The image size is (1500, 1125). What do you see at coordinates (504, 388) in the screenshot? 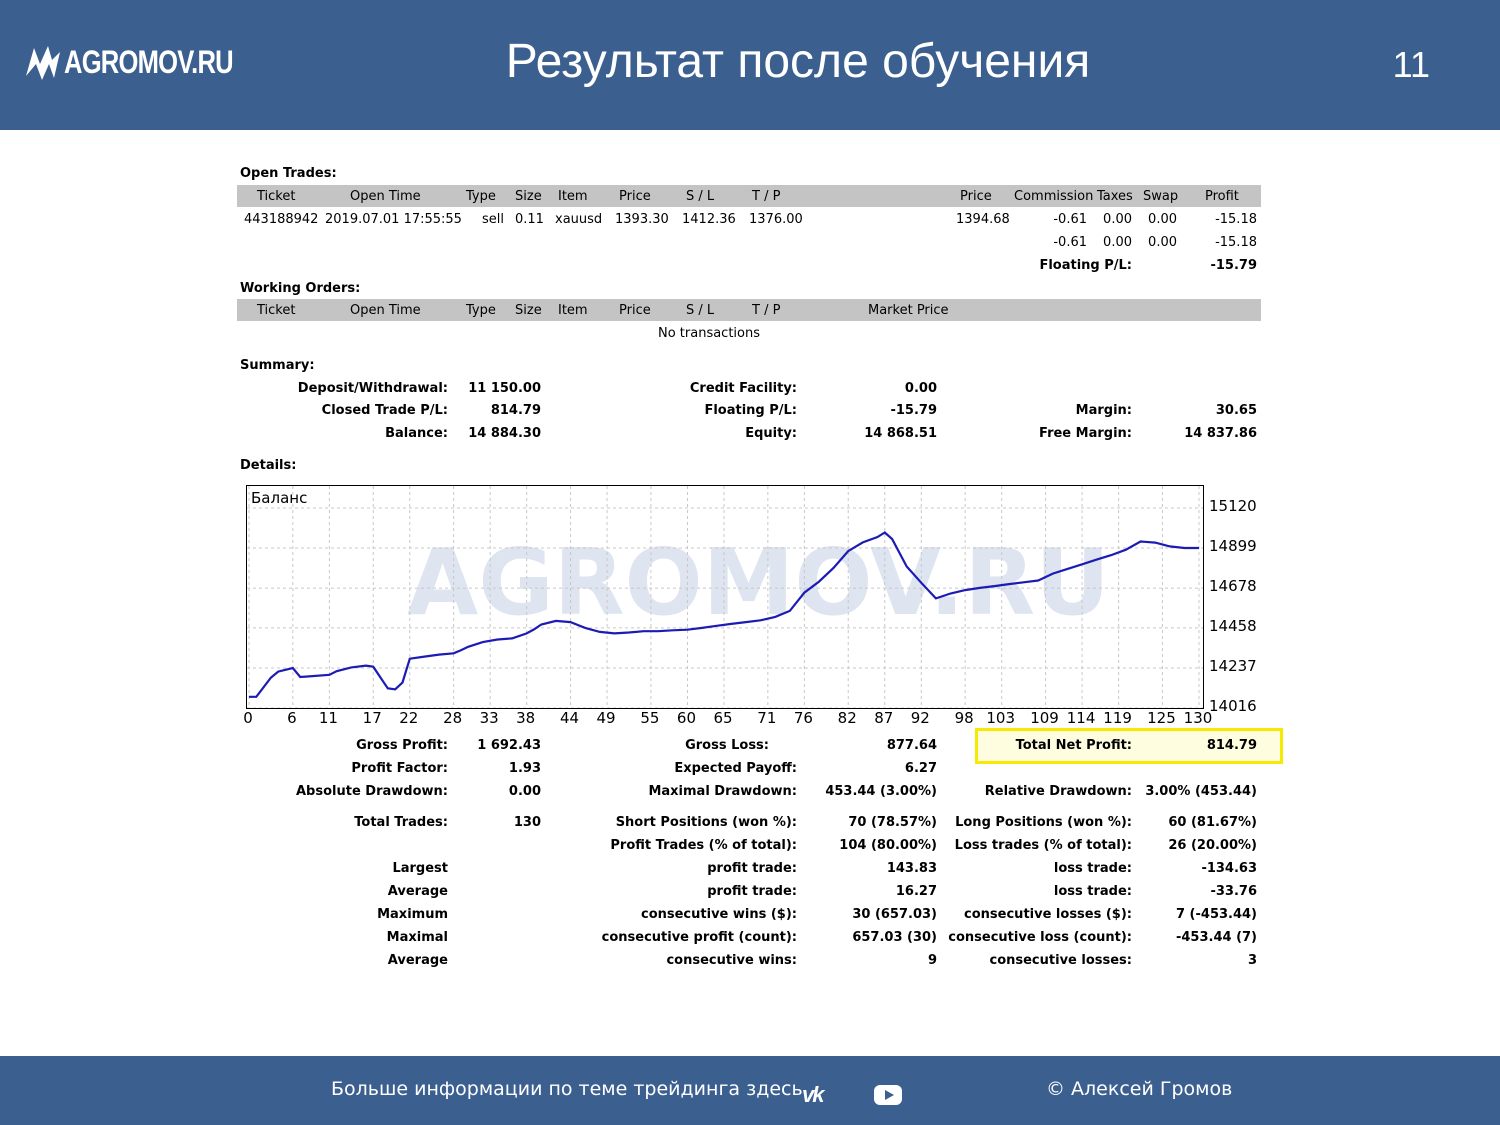
I see `deposit-value: 11 150.00` at bounding box center [504, 388].